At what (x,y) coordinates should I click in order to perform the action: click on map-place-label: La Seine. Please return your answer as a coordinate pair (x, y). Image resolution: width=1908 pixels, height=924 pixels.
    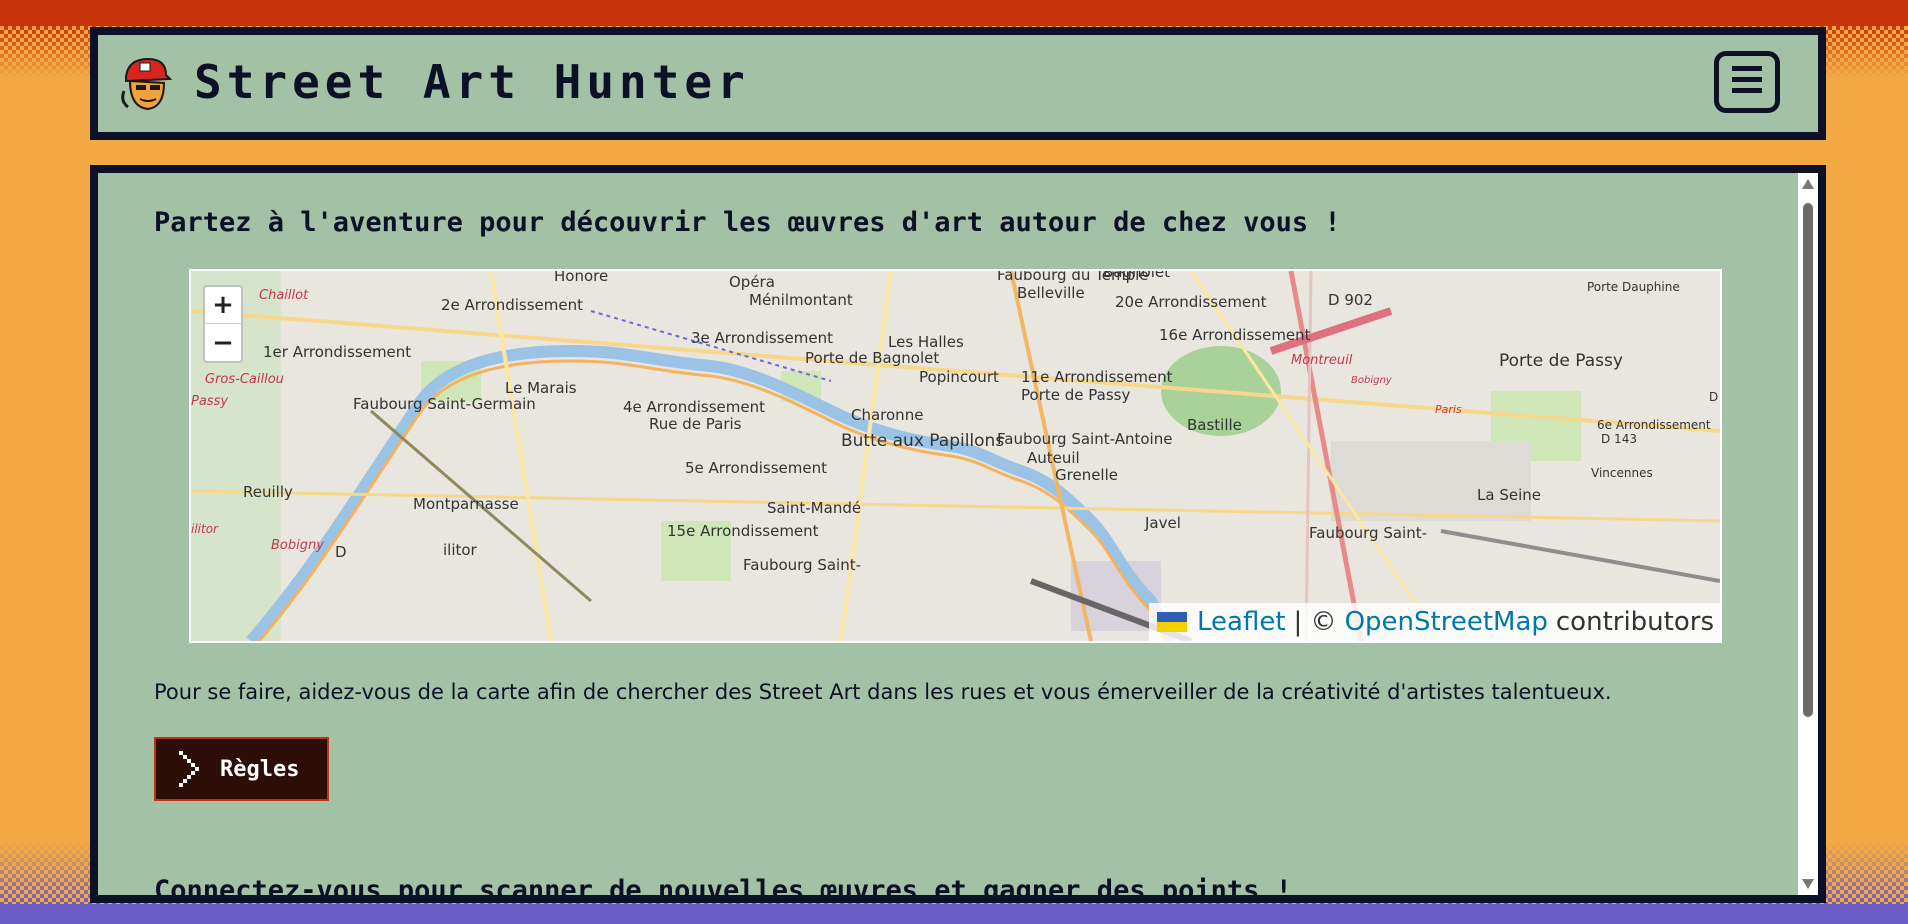
    Looking at the image, I should click on (1509, 495).